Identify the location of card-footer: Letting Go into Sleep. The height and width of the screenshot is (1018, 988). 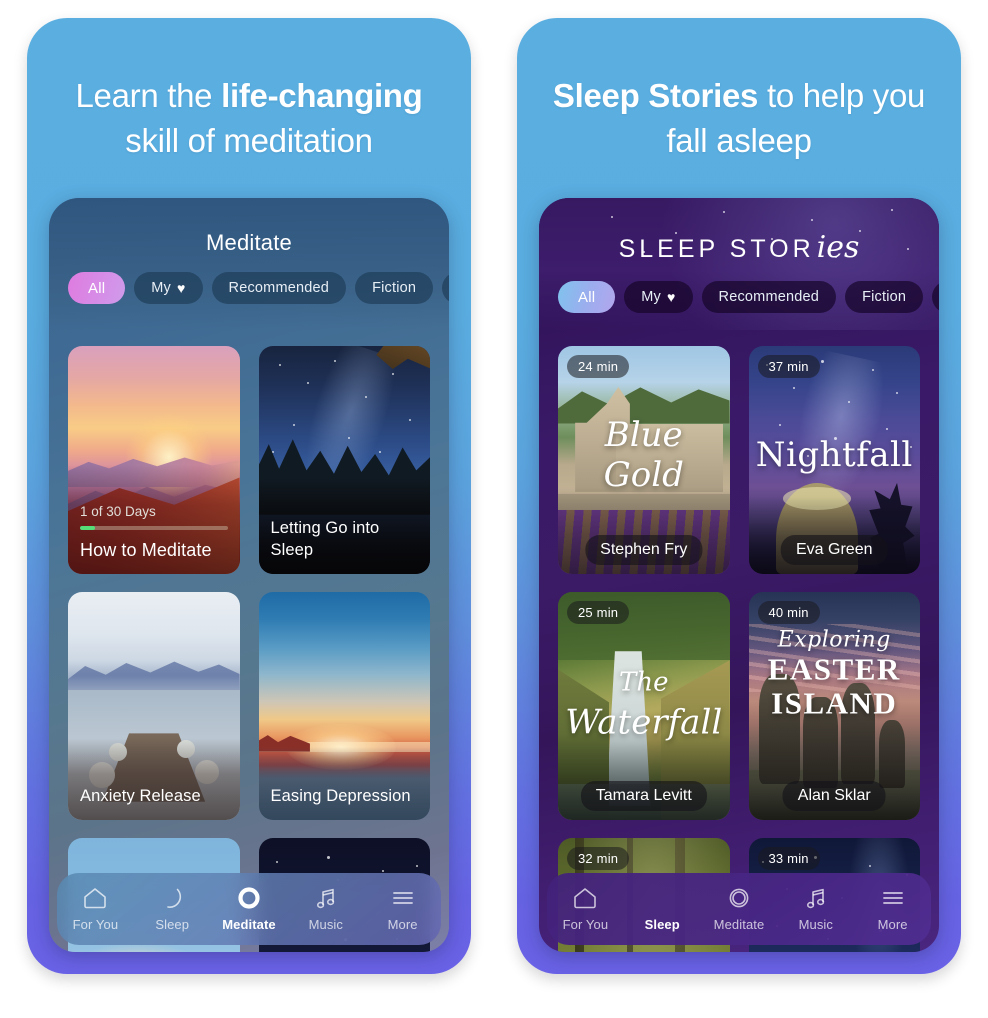
(345, 540).